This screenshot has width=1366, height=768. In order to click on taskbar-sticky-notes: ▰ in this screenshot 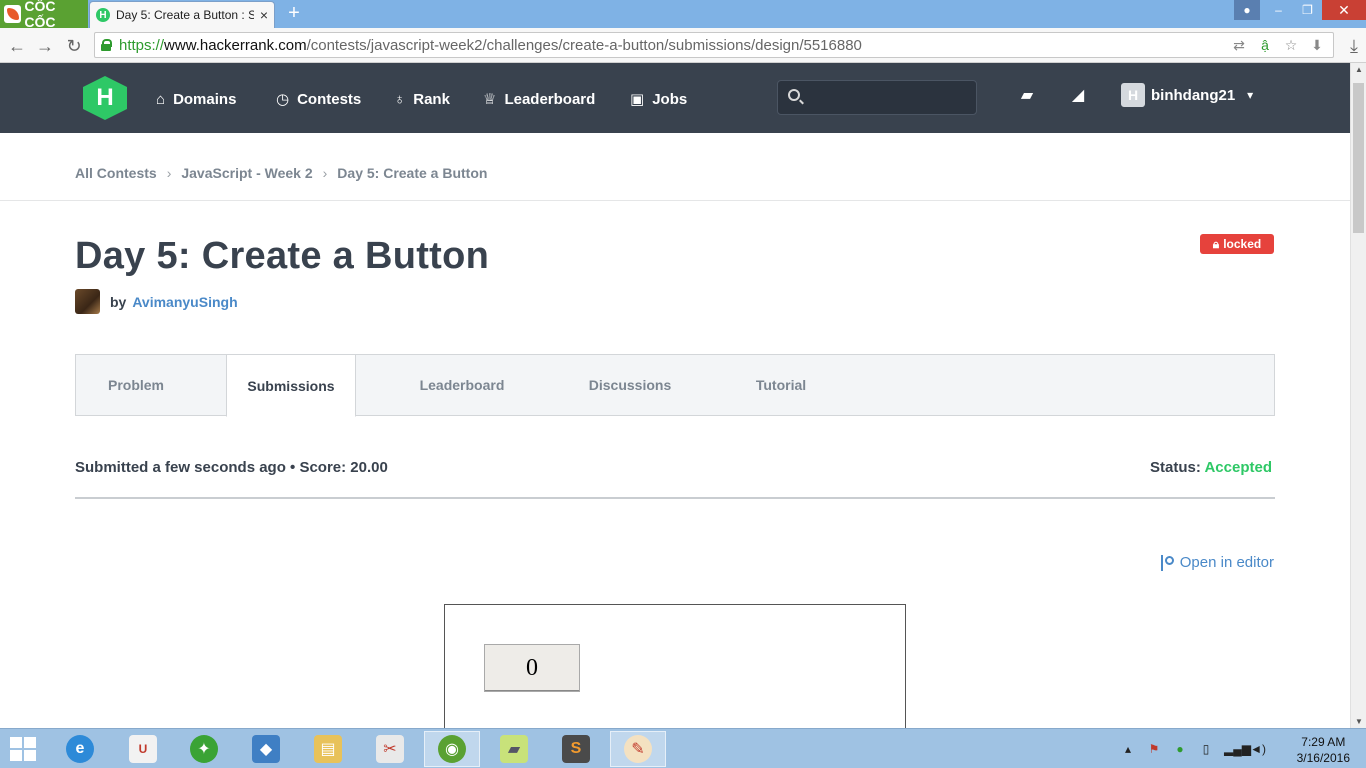, I will do `click(514, 749)`.